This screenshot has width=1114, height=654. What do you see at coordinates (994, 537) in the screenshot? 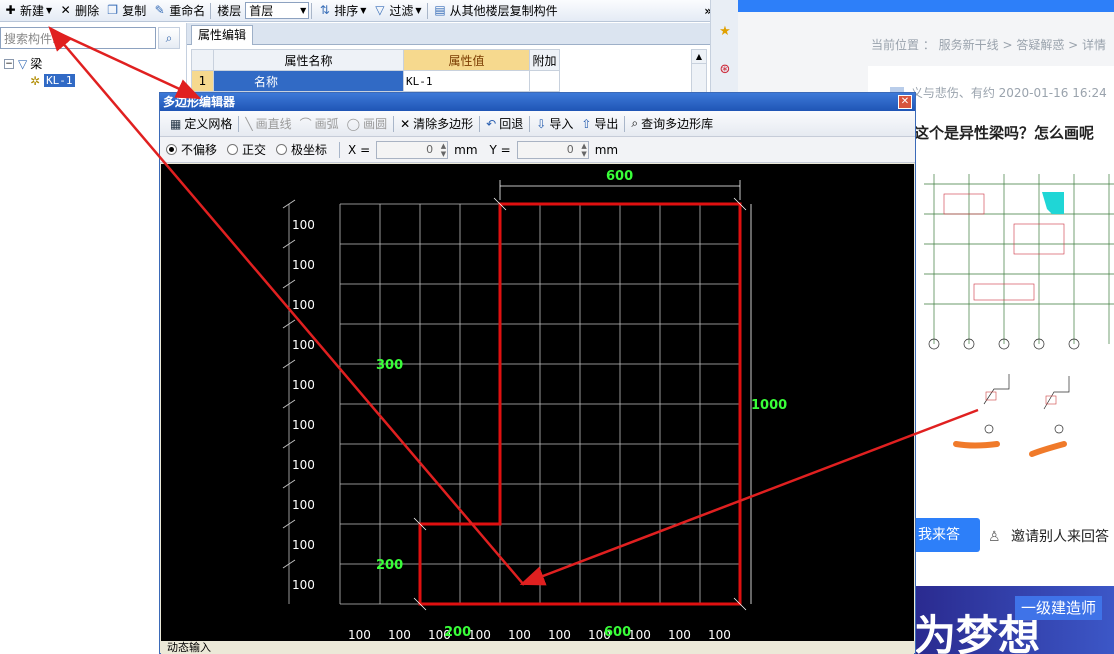
I see `person-icon: ♙` at bounding box center [994, 537].